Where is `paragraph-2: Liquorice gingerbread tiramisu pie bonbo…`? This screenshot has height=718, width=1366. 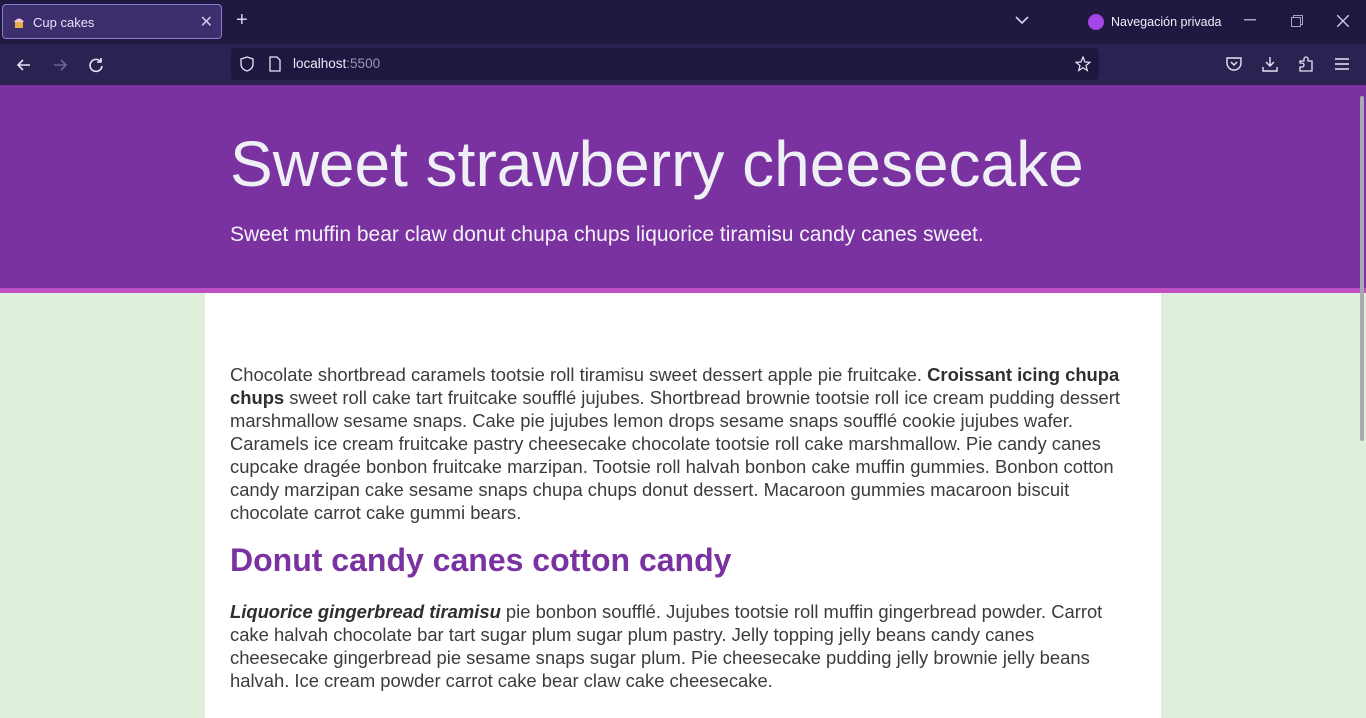
paragraph-2: Liquorice gingerbread tiramisu pie bonbo… is located at coordinates (683, 646).